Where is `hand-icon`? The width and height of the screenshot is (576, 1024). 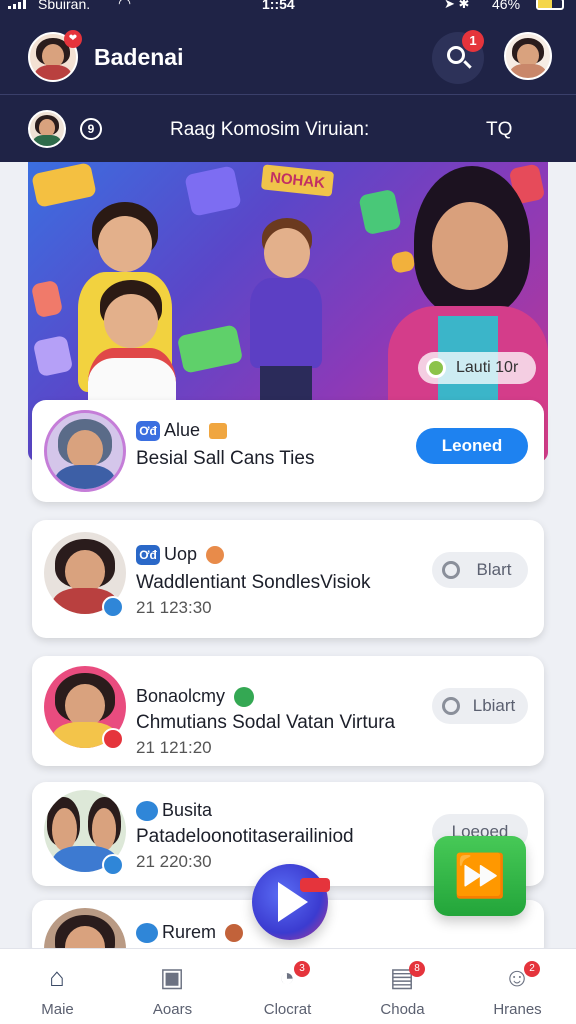
hand-icon is located at coordinates (218, 431).